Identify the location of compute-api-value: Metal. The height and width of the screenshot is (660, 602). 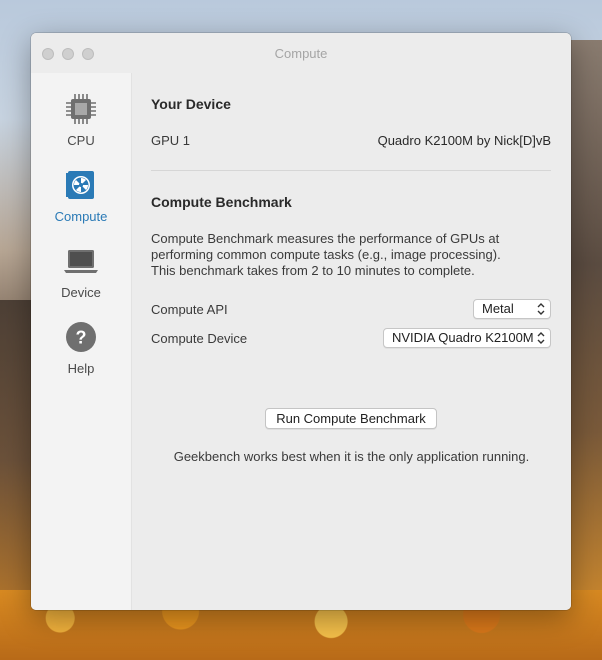
(498, 308).